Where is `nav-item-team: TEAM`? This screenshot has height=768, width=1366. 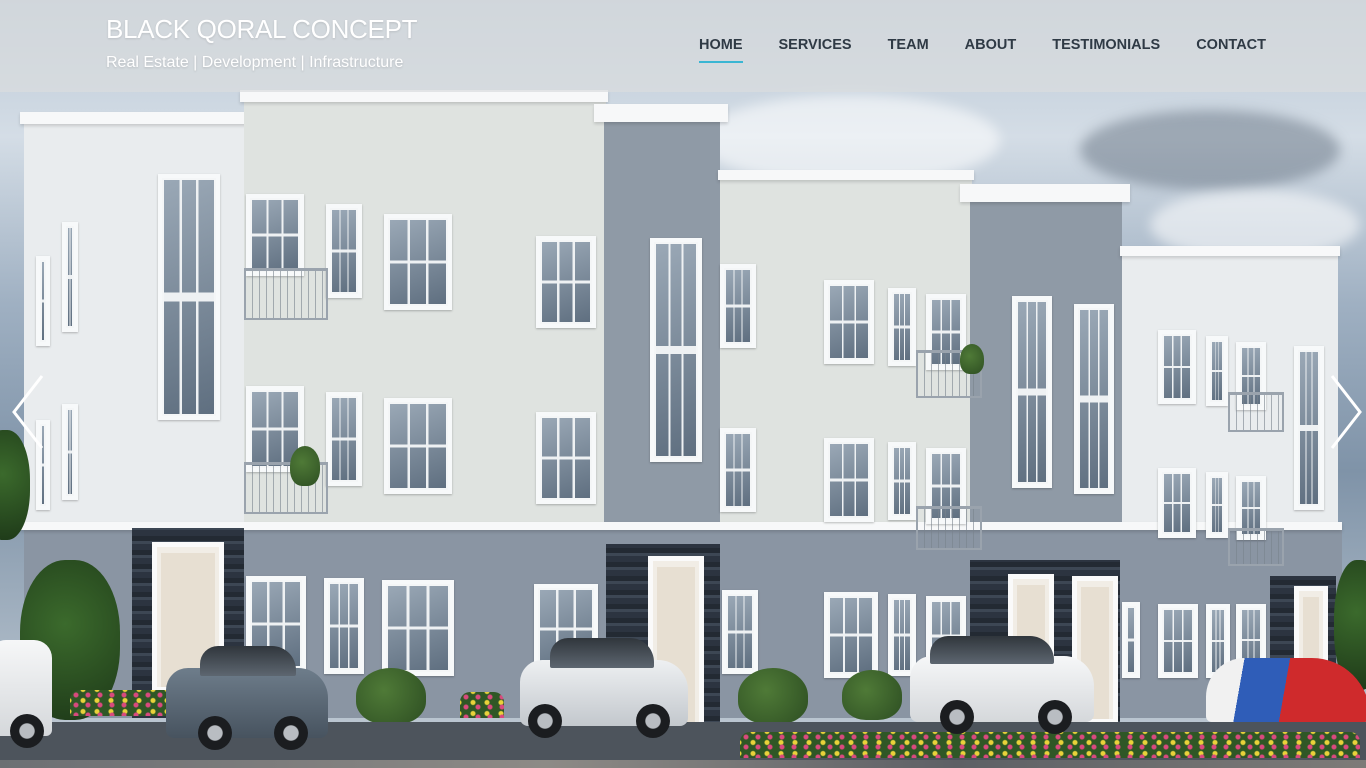 nav-item-team: TEAM is located at coordinates (908, 49).